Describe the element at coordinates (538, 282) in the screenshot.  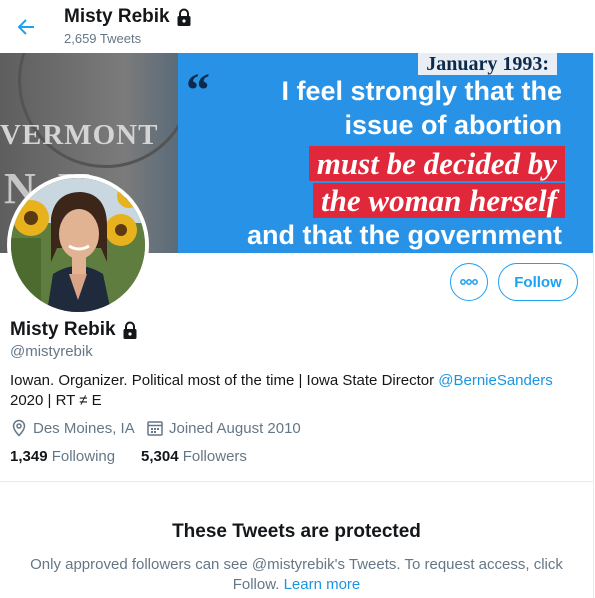
I see `follow-button: Follow` at that location.